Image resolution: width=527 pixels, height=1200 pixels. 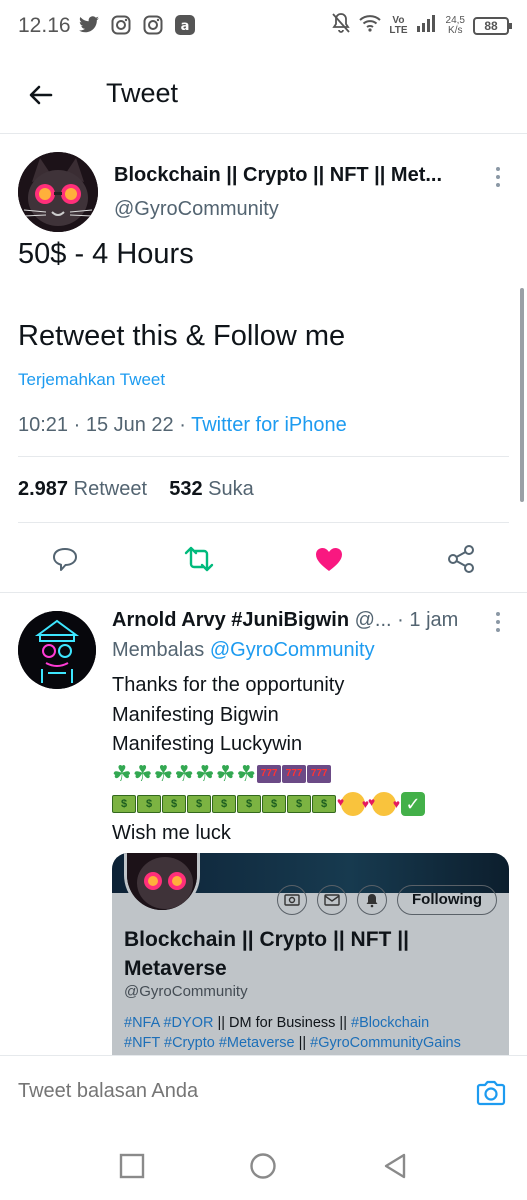 What do you see at coordinates (491, 1093) in the screenshot?
I see `camera-icon` at bounding box center [491, 1093].